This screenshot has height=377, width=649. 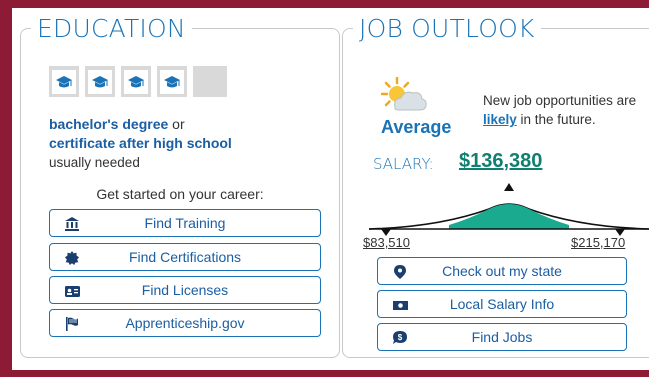 What do you see at coordinates (400, 305) in the screenshot?
I see `money-icon` at bounding box center [400, 305].